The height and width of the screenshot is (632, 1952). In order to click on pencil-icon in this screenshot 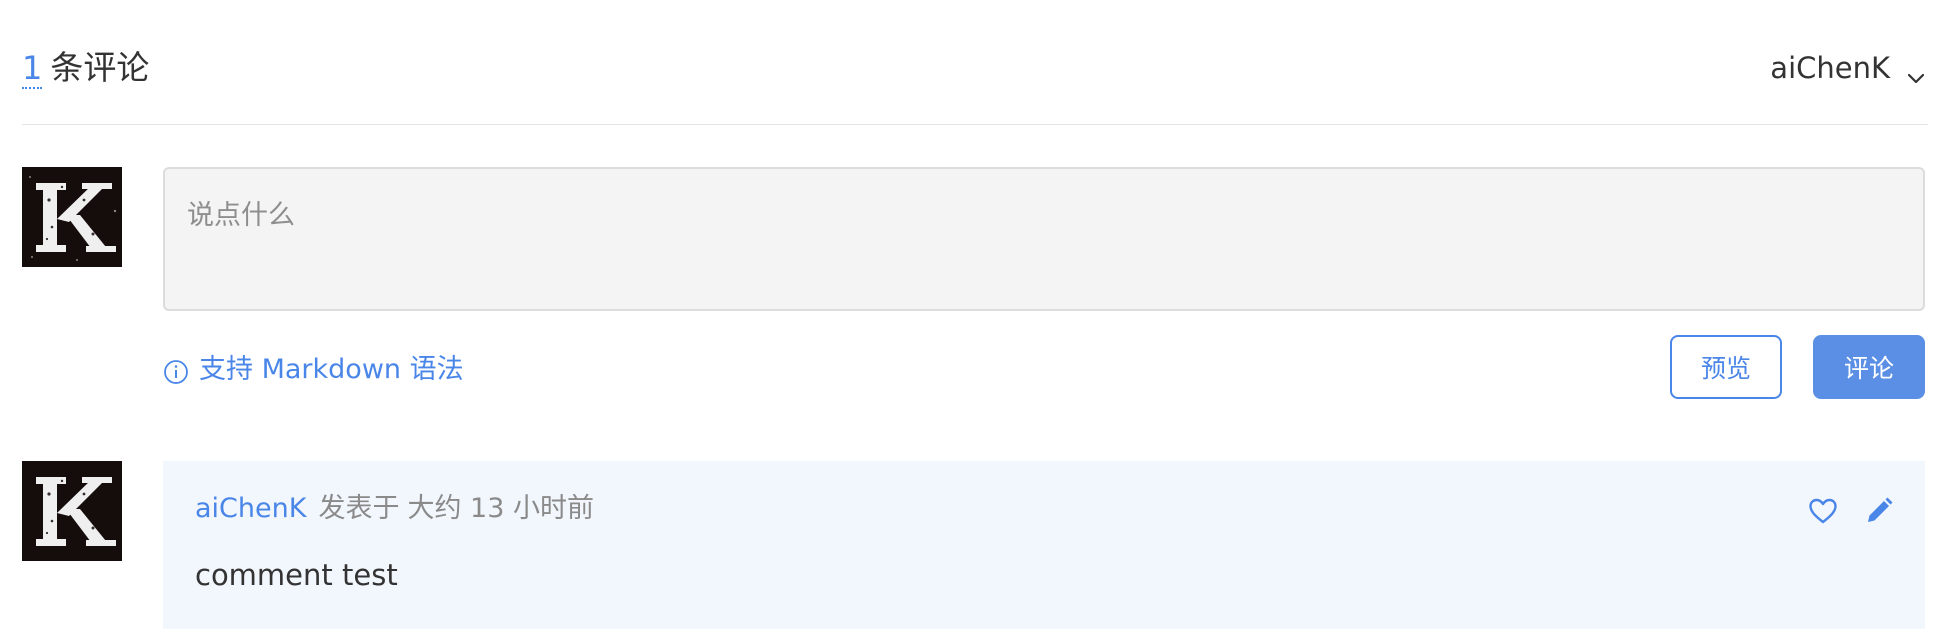, I will do `click(1879, 511)`.